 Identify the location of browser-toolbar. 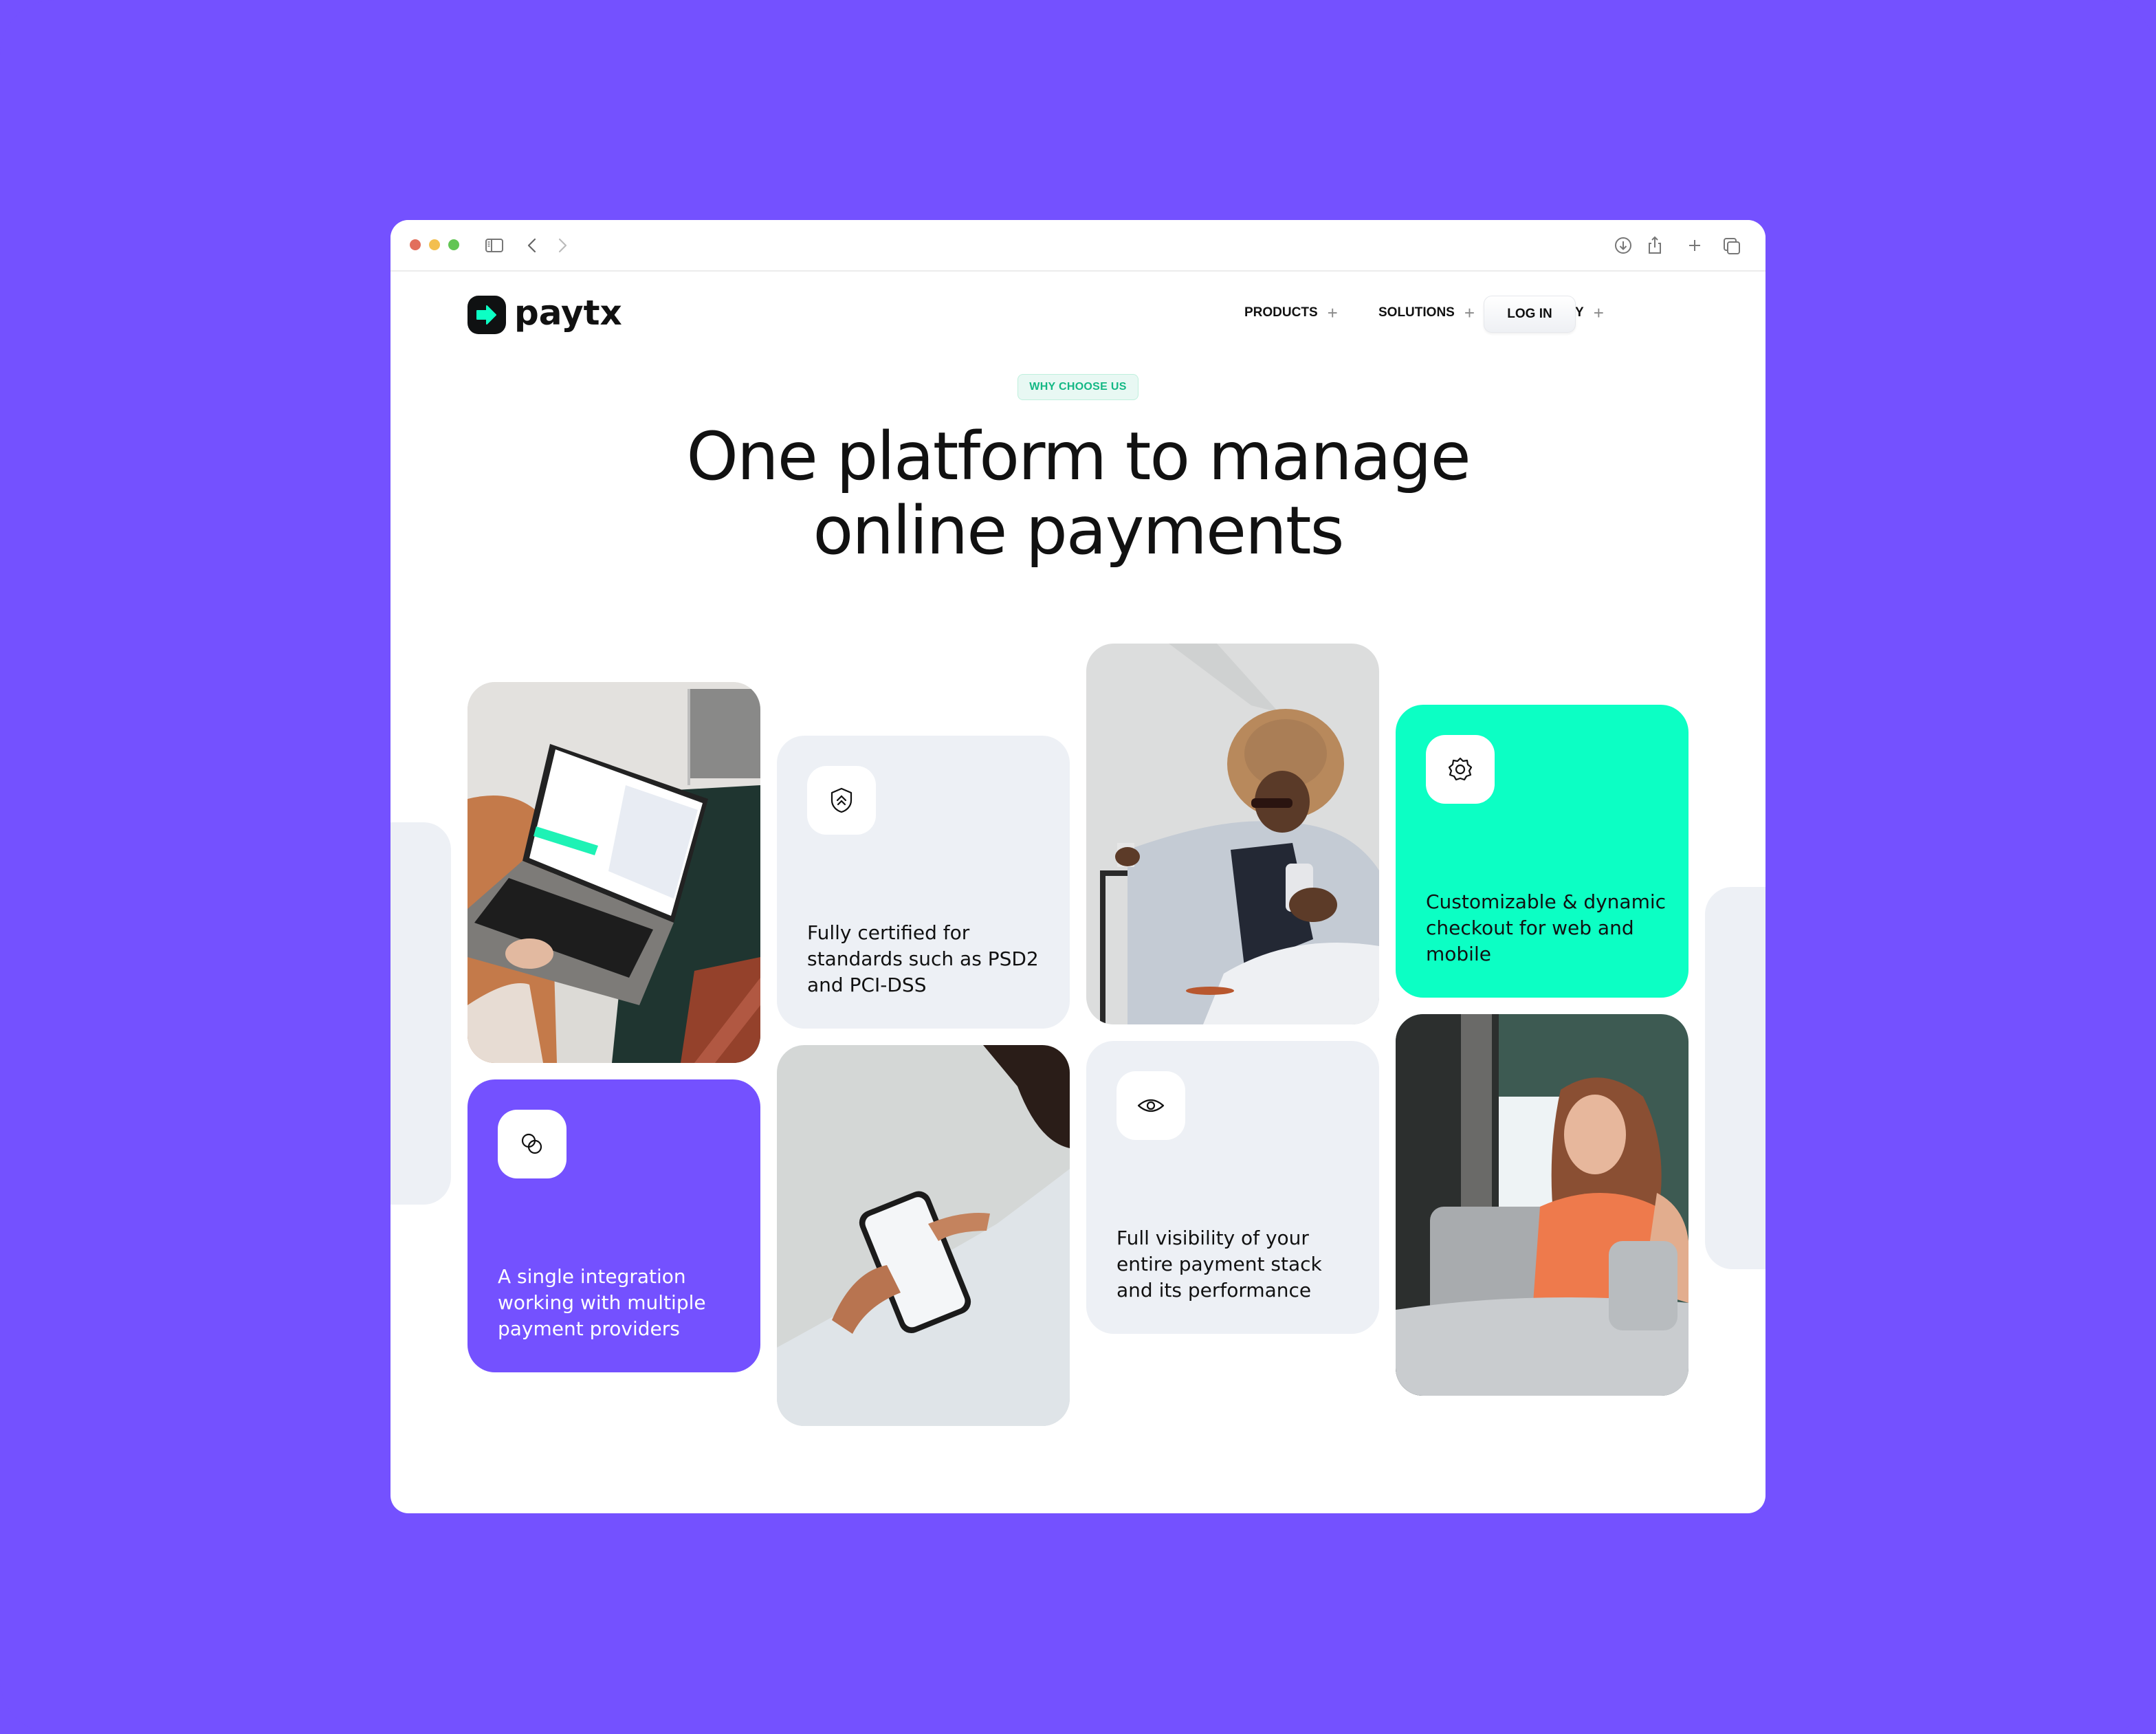
(1078, 246).